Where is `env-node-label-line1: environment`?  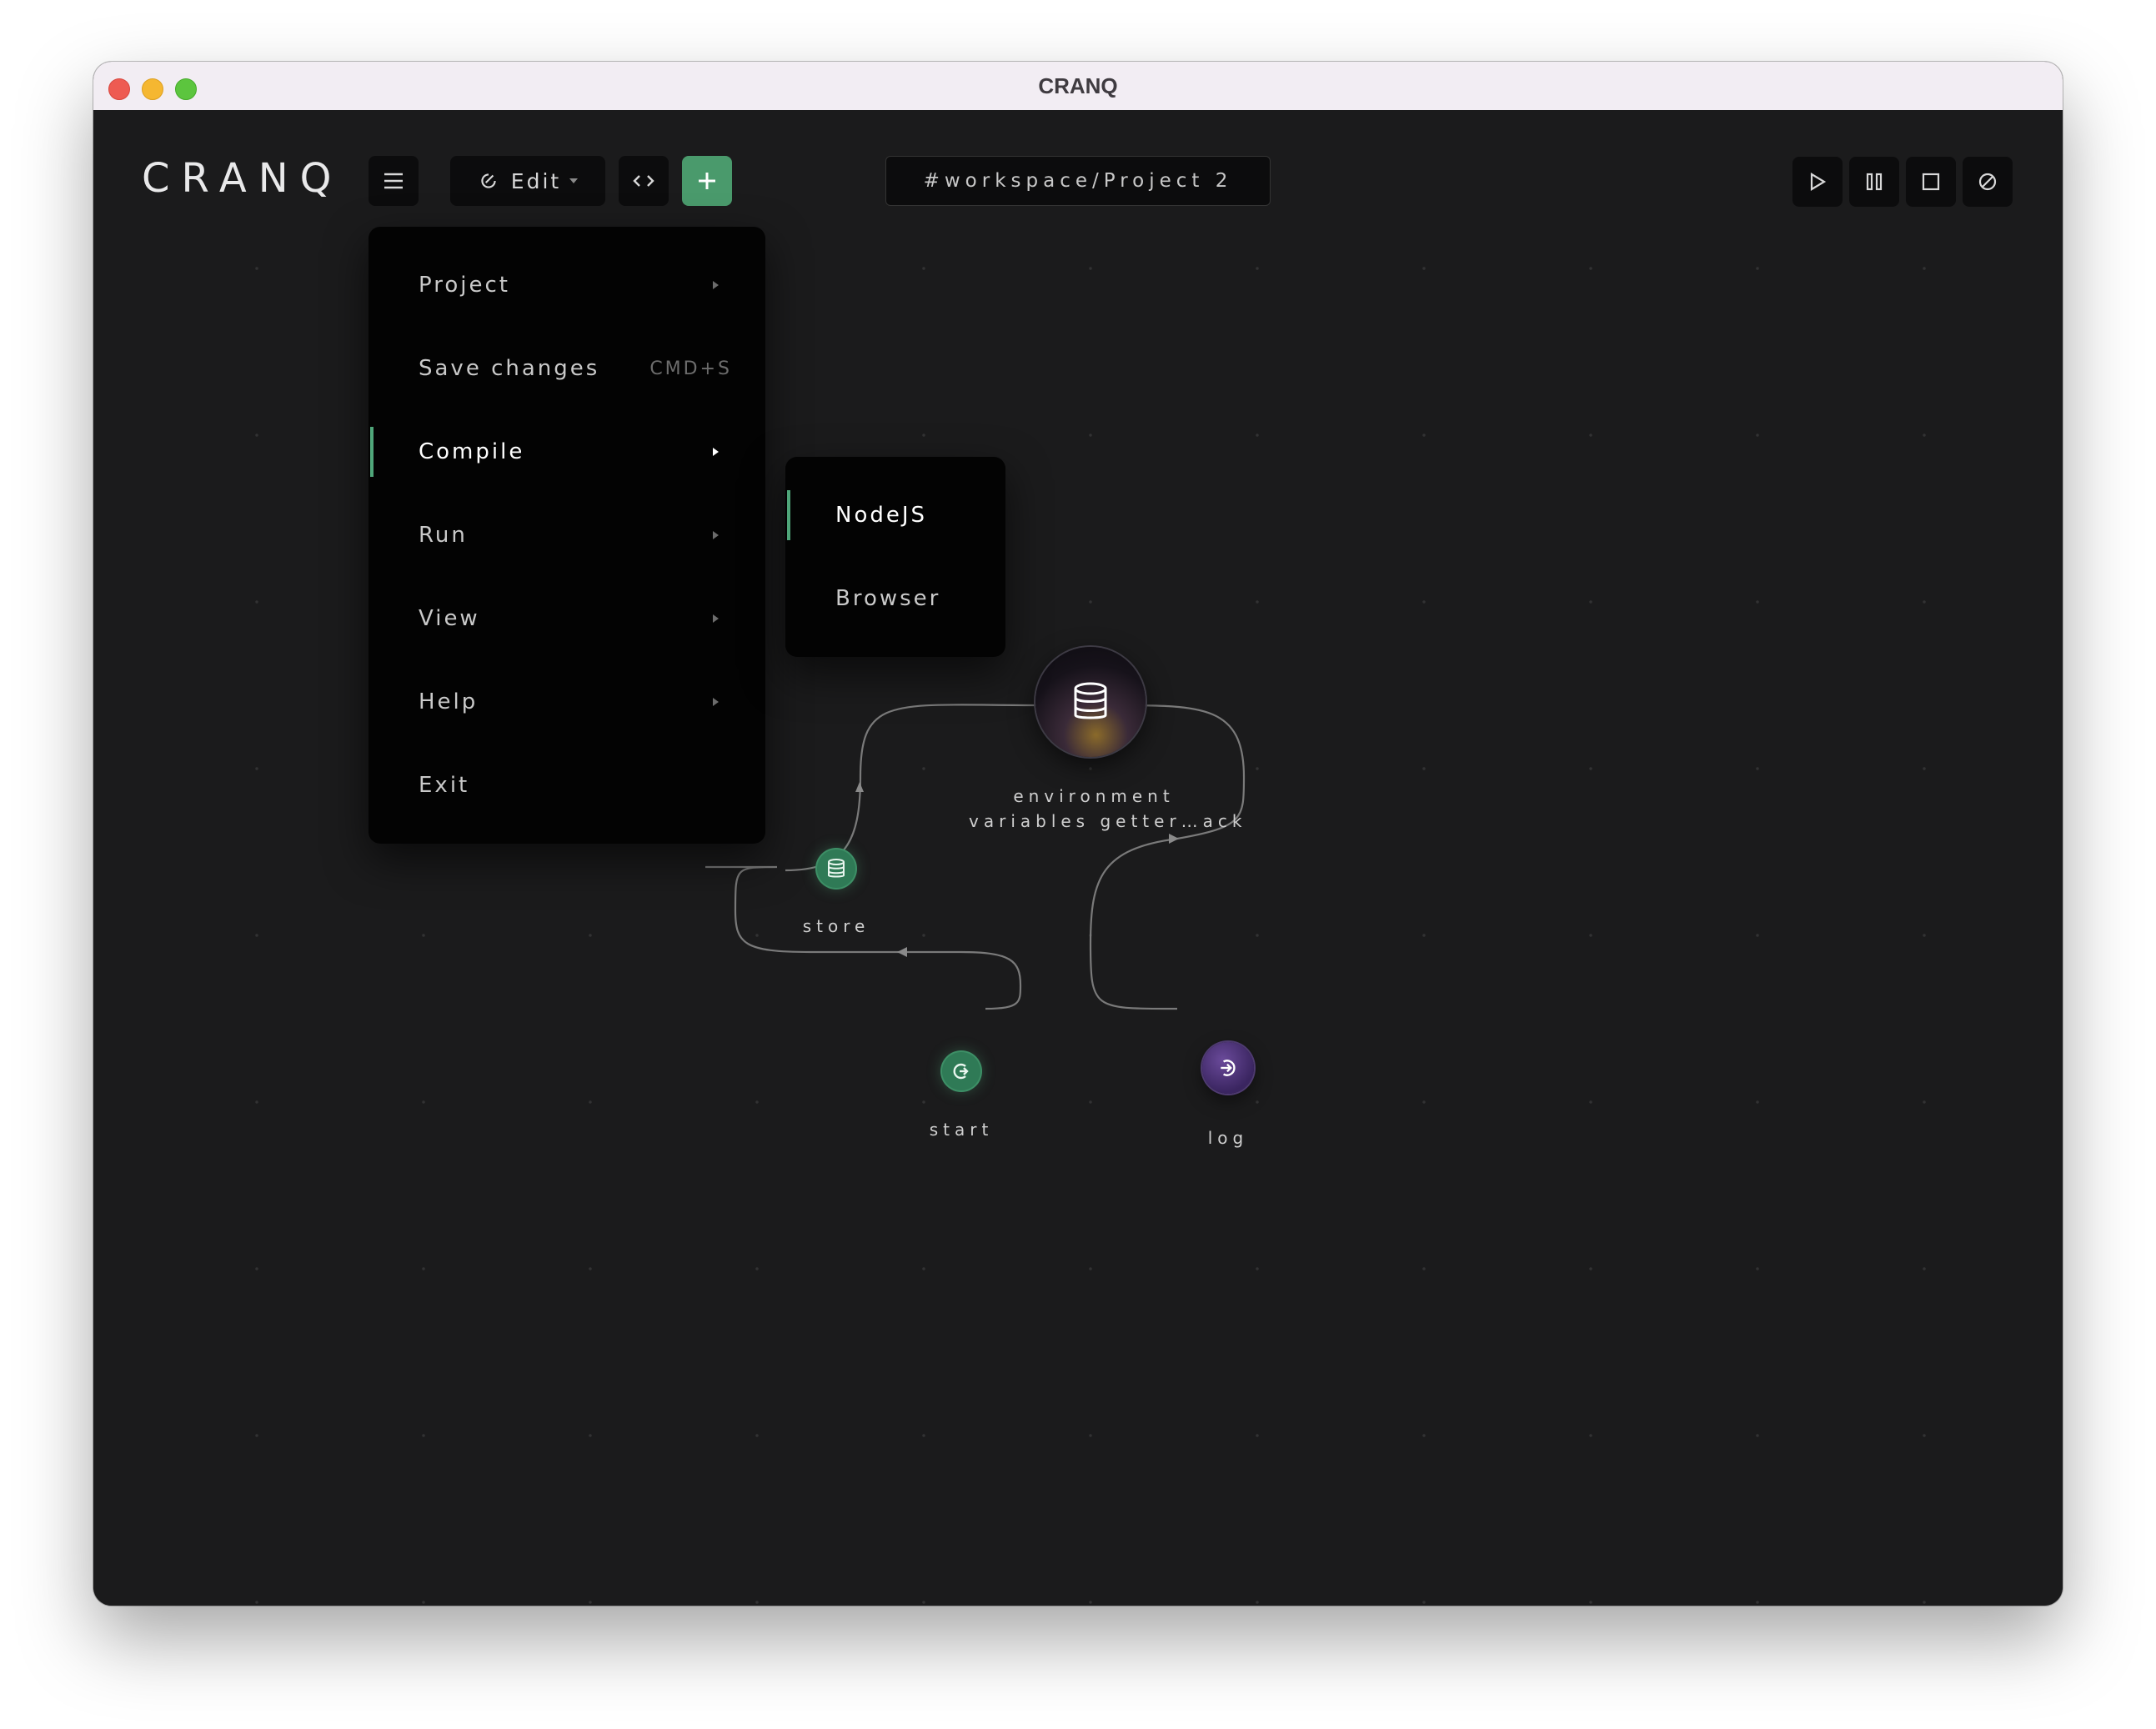
env-node-label-line1: environment is located at coordinates (1094, 796).